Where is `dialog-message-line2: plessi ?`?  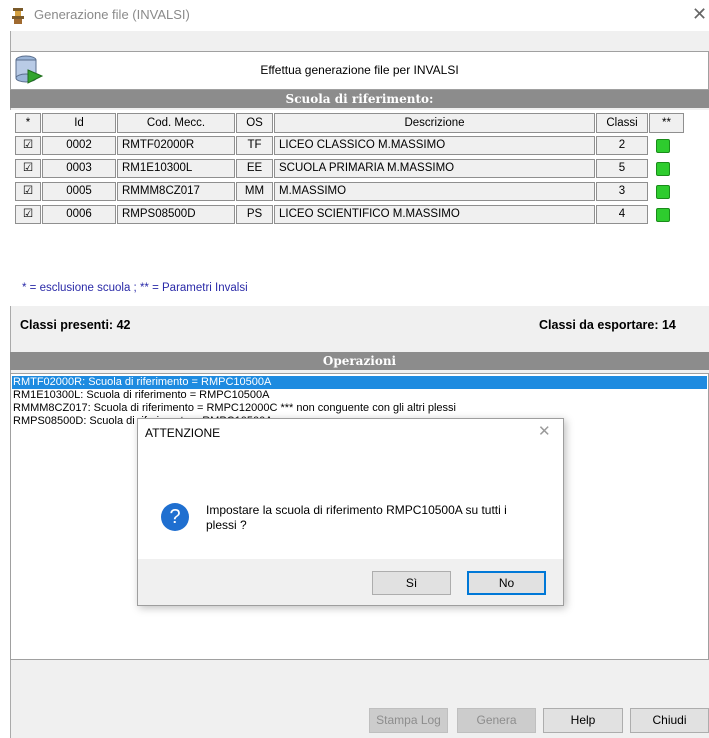
dialog-message-line2: plessi ? is located at coordinates (226, 525).